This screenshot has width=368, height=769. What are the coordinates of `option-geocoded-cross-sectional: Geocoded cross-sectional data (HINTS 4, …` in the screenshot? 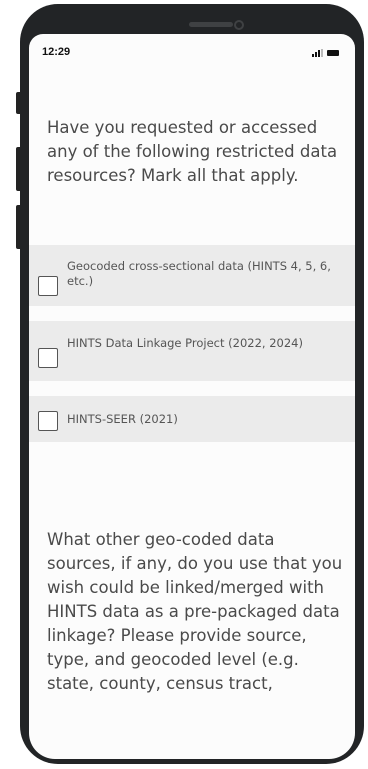 It's located at (192, 275).